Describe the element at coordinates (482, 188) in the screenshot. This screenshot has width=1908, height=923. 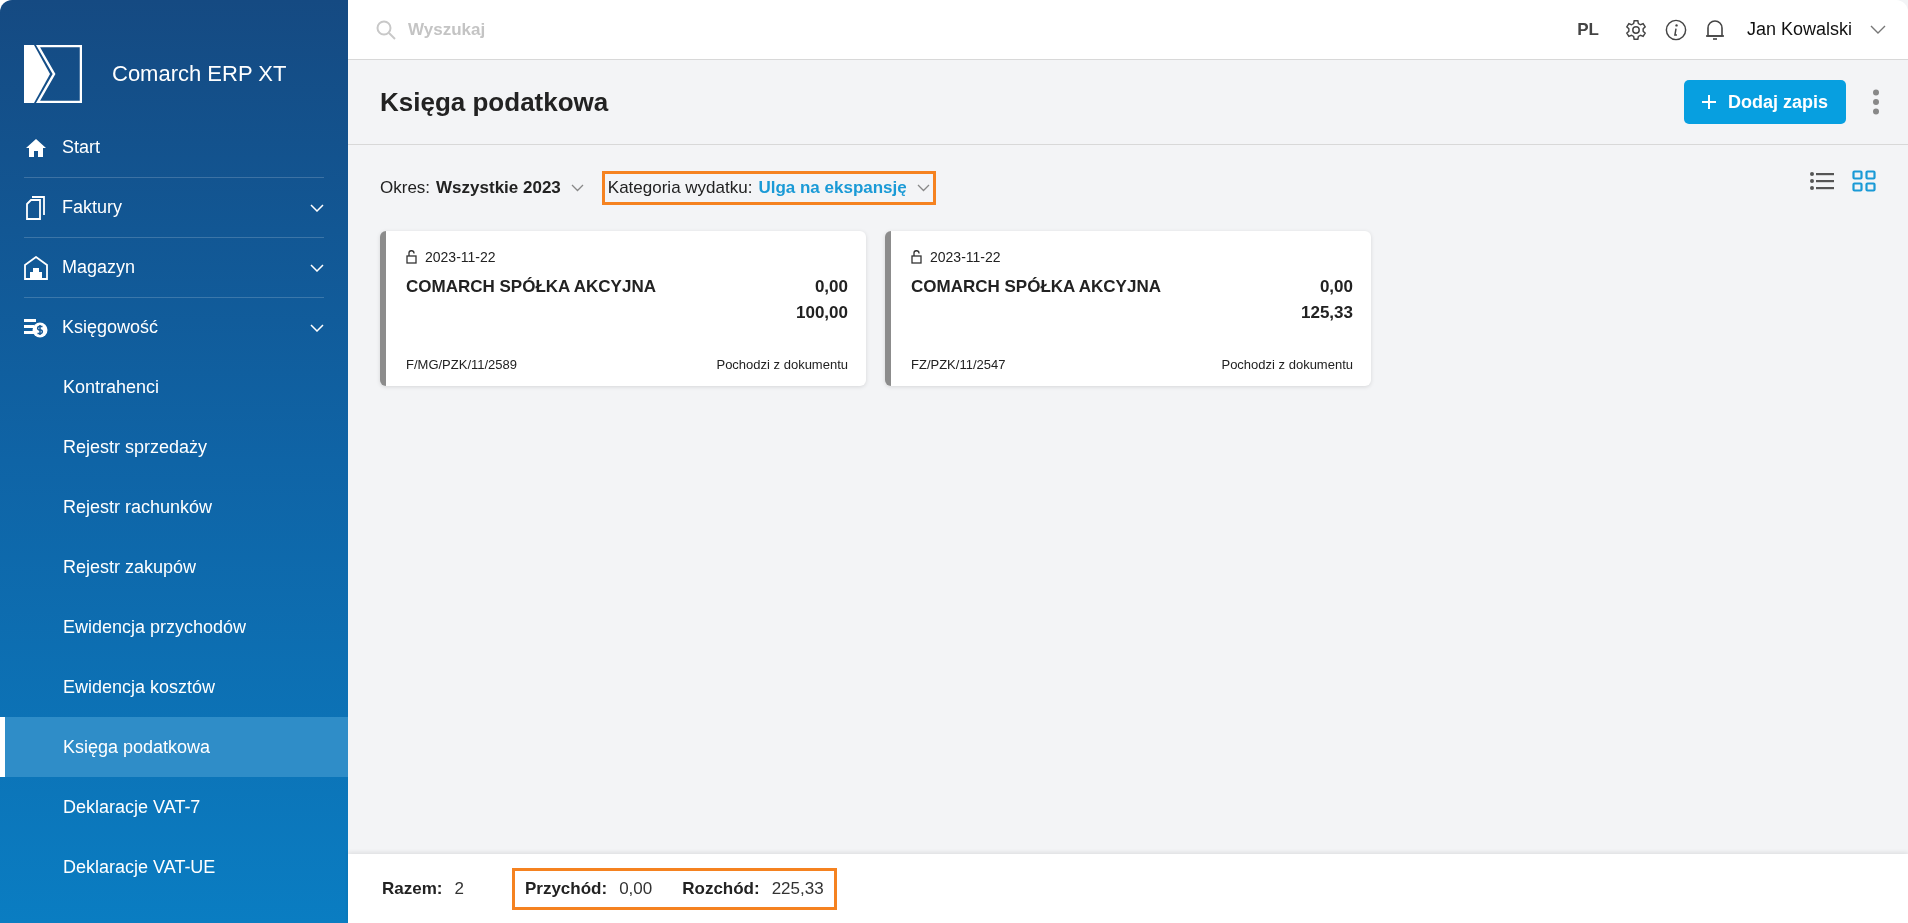
I see `filter-dropdown: Okres: Wszystkie 2023` at that location.